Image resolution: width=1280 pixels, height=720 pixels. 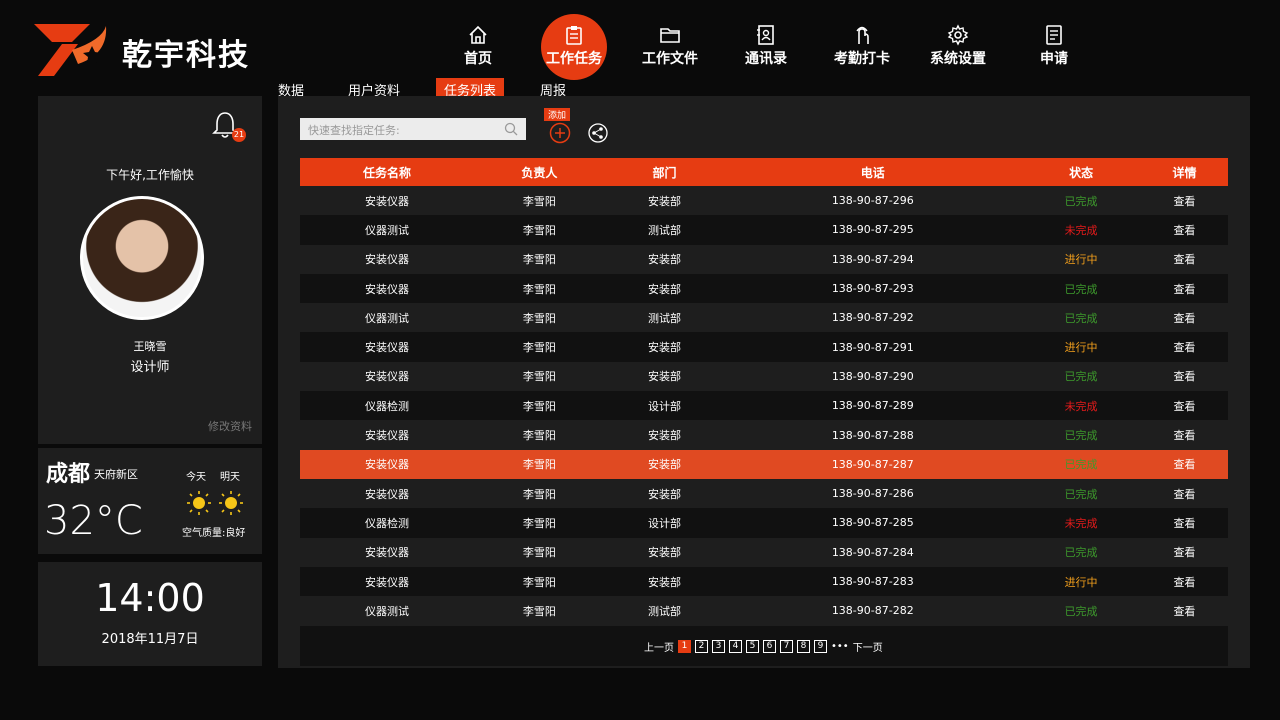 What do you see at coordinates (574, 47) in the screenshot?
I see `nav-item-1: 工作任务` at bounding box center [574, 47].